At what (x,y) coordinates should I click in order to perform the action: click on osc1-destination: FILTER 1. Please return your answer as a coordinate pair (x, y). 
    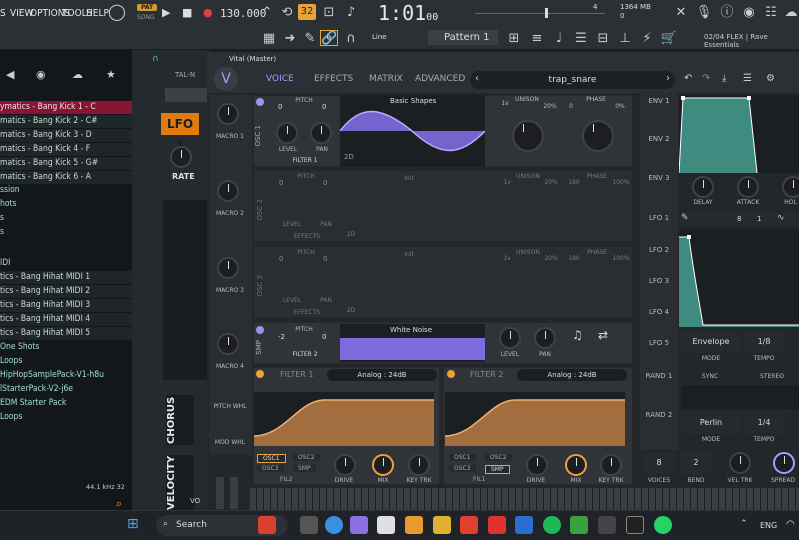
    Looking at the image, I should click on (305, 160).